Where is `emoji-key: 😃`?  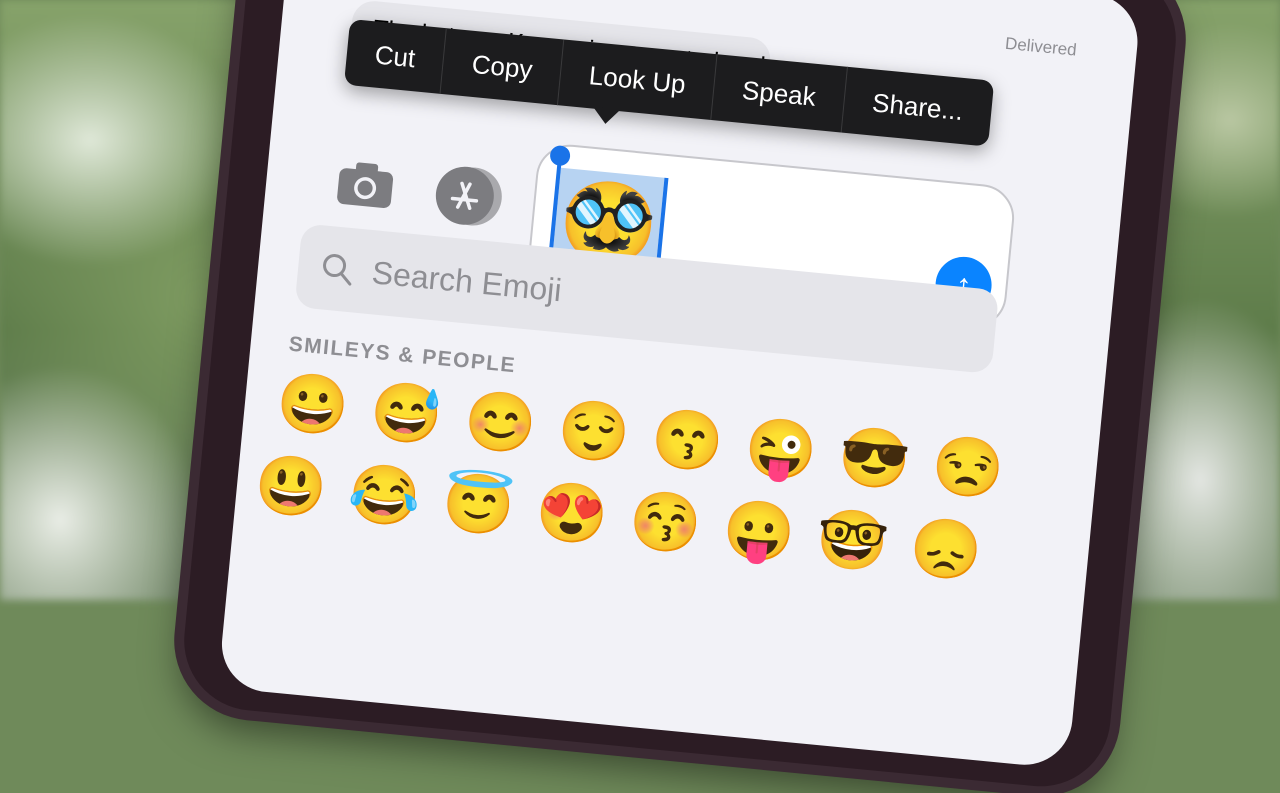
emoji-key: 😃 is located at coordinates (291, 487).